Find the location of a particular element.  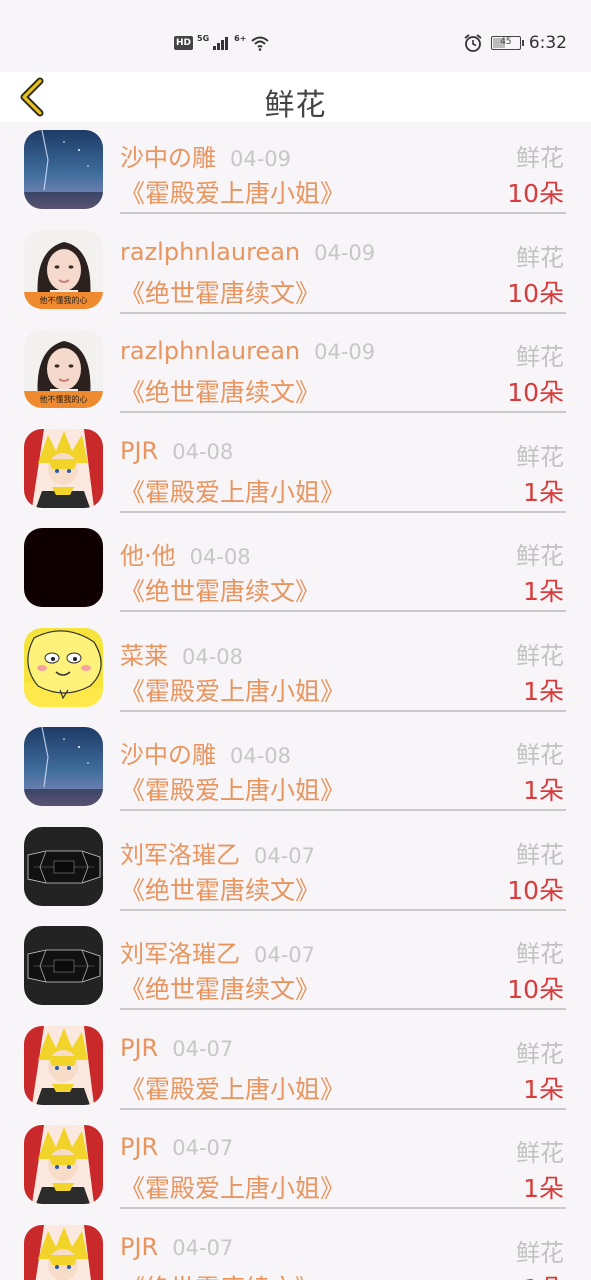

name-line: 沙中の雕 04-08 is located at coordinates (205, 752).